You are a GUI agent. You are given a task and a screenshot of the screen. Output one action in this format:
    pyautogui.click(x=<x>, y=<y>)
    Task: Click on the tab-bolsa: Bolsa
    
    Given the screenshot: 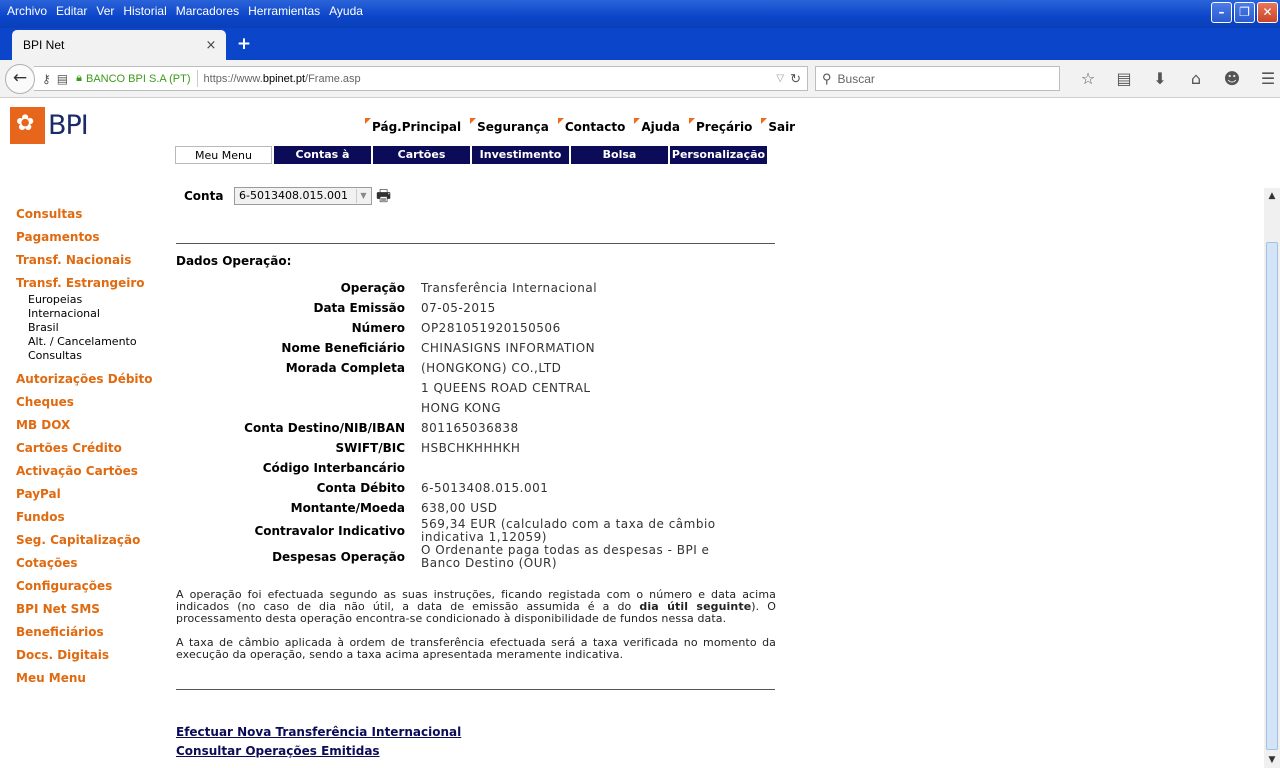 What is the action you would take?
    pyautogui.click(x=619, y=155)
    